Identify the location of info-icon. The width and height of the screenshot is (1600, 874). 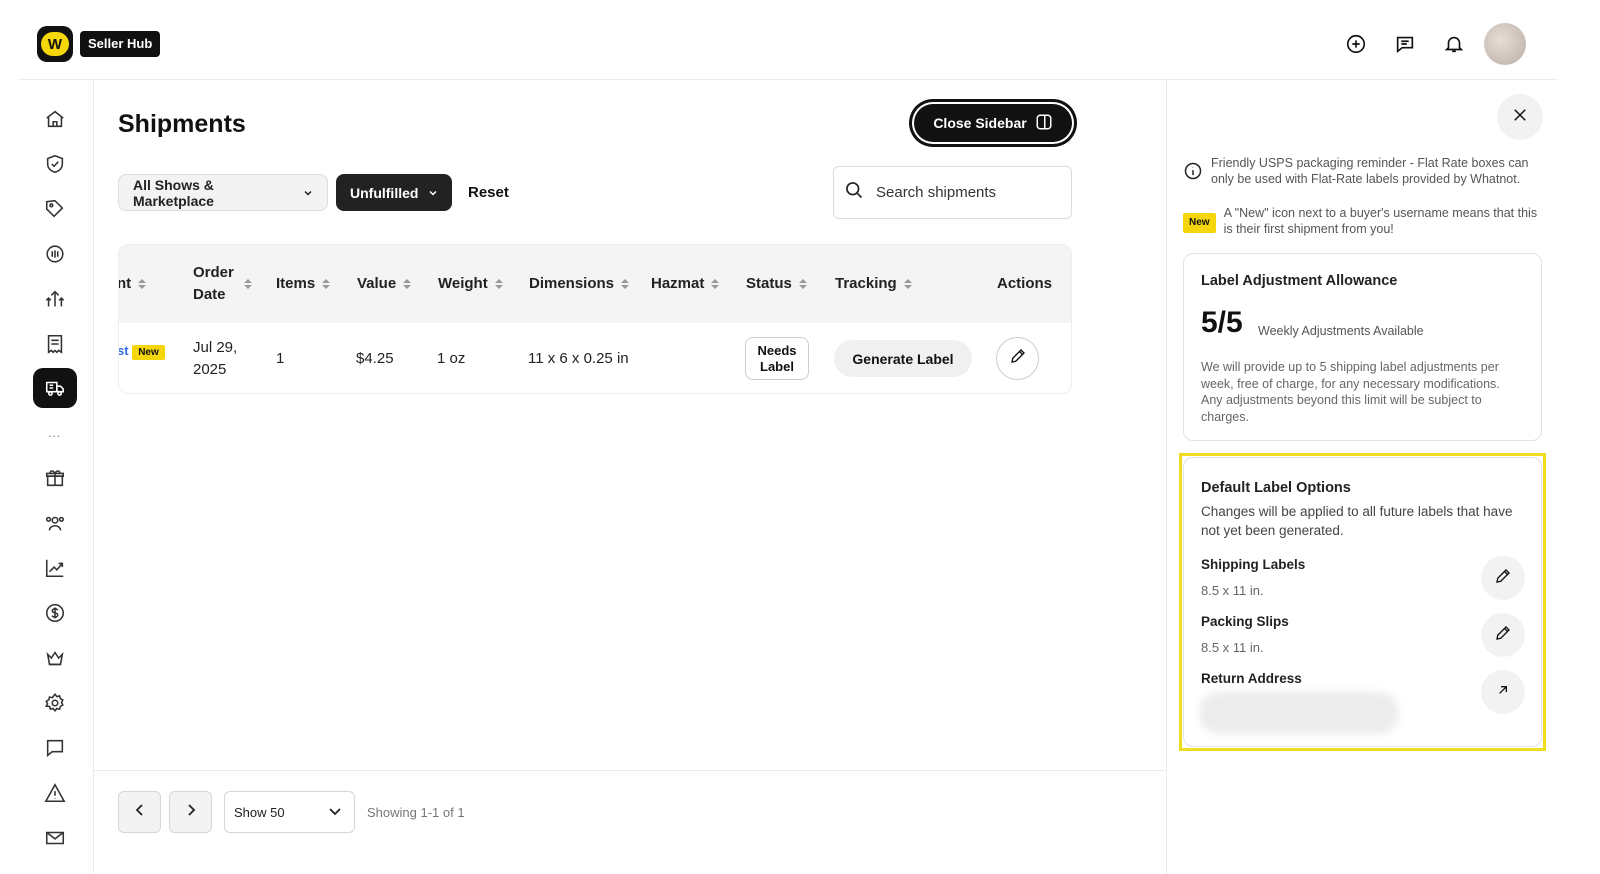
(1193, 174).